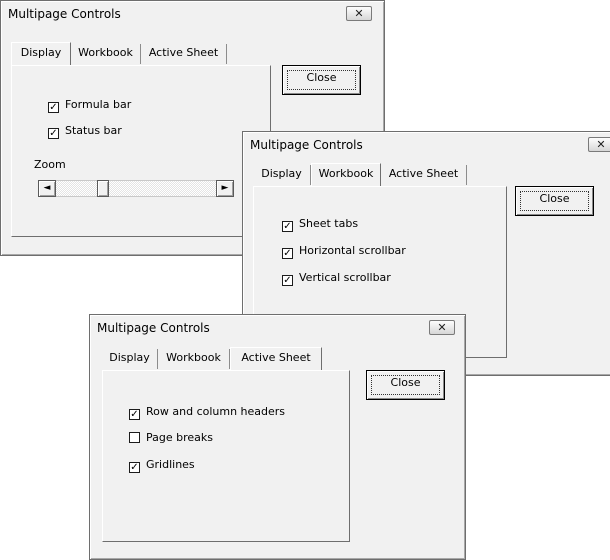 The image size is (610, 560). Describe the element at coordinates (352, 250) in the screenshot. I see `checkbox-label: Horizontal scrollbar` at that location.